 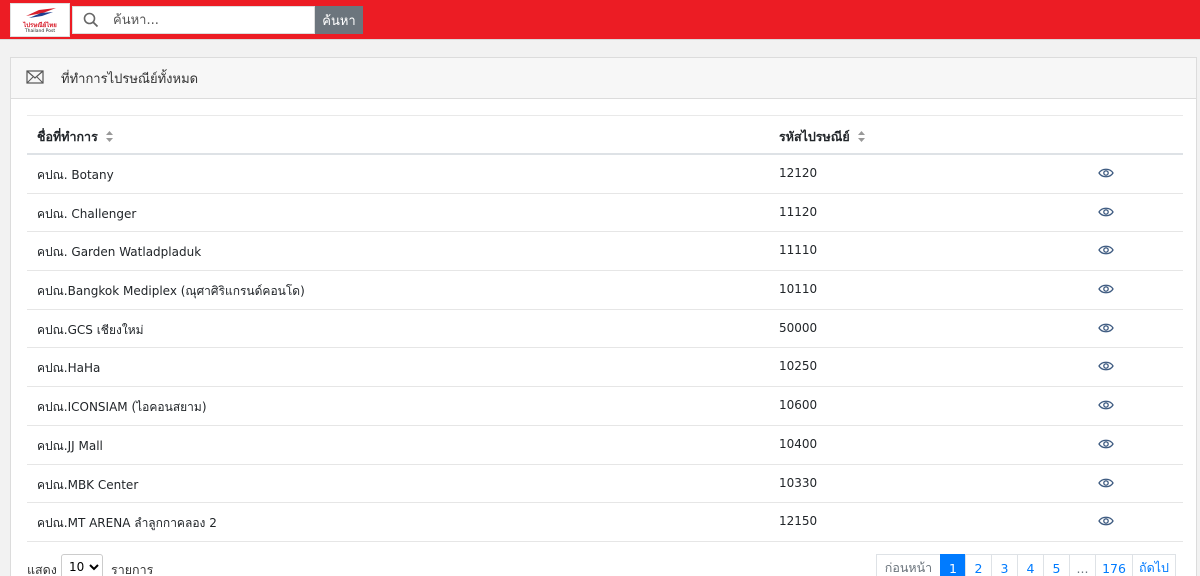 What do you see at coordinates (798, 327) in the screenshot?
I see `postcode: 50000` at bounding box center [798, 327].